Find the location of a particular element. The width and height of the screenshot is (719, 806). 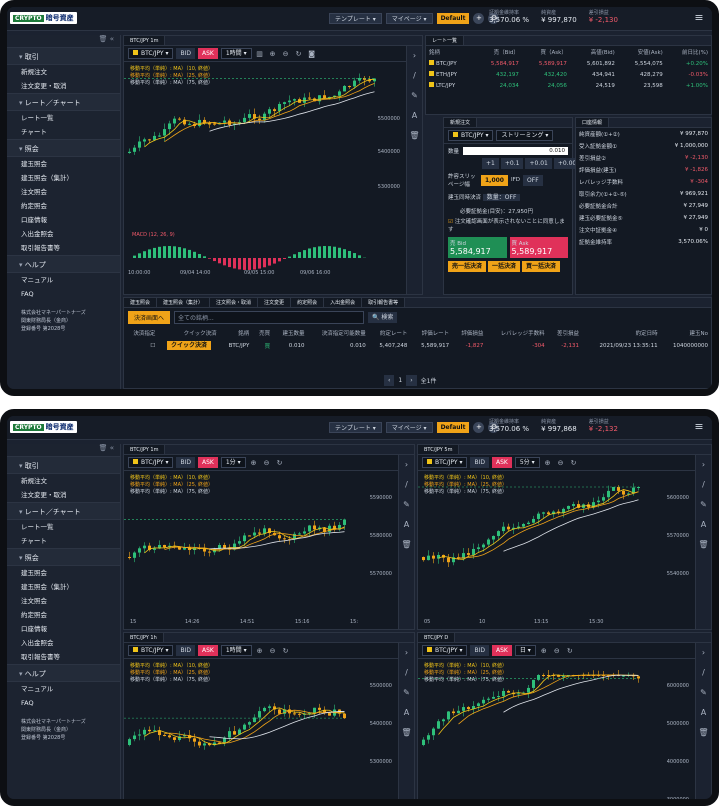

tab-position-0: 建玉照会 is located at coordinates (141, 302).